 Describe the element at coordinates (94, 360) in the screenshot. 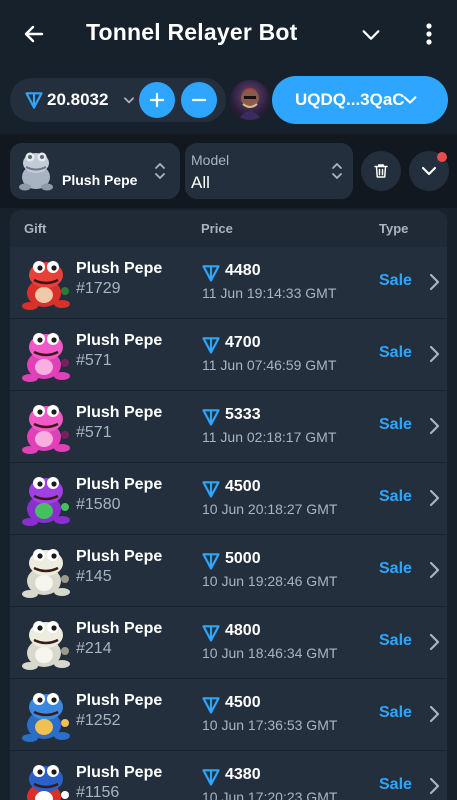

I see `gift-number: #571` at that location.